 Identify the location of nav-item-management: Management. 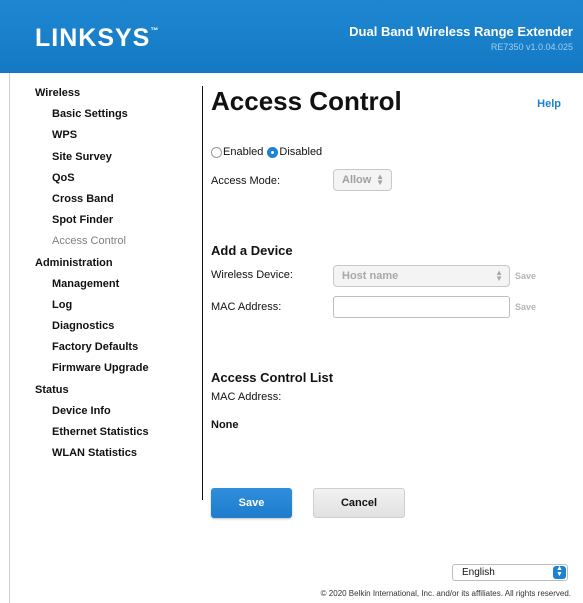
(115, 287).